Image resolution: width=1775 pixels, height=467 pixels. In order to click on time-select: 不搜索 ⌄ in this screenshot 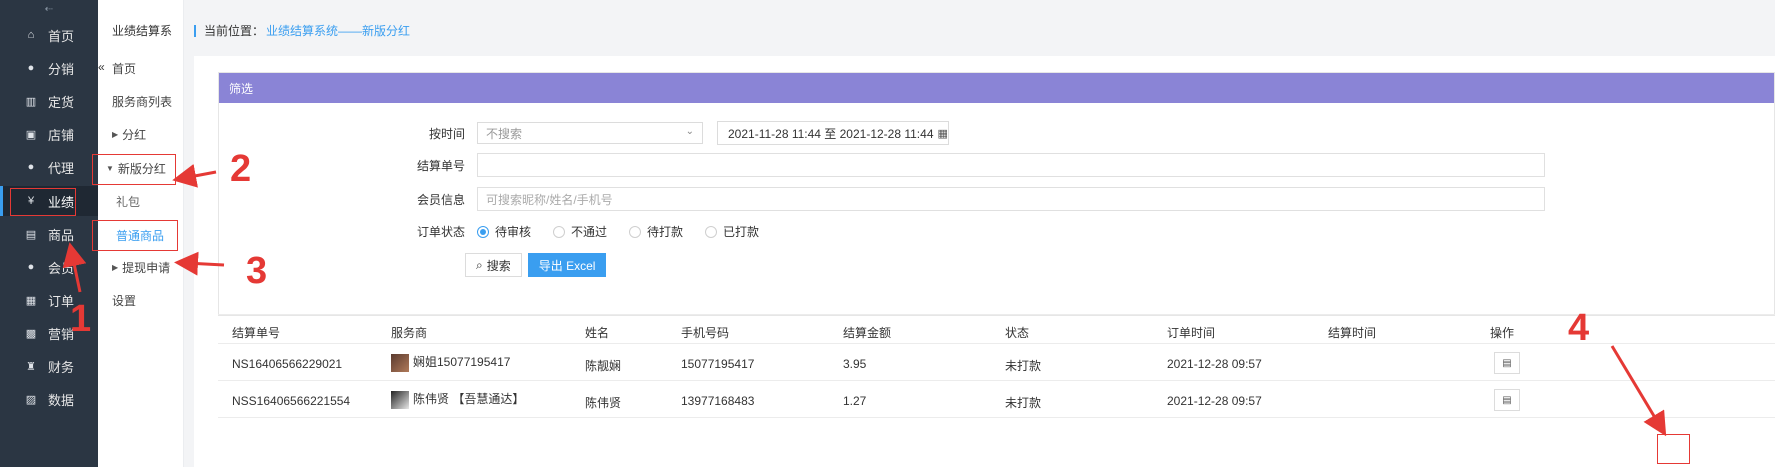, I will do `click(590, 133)`.